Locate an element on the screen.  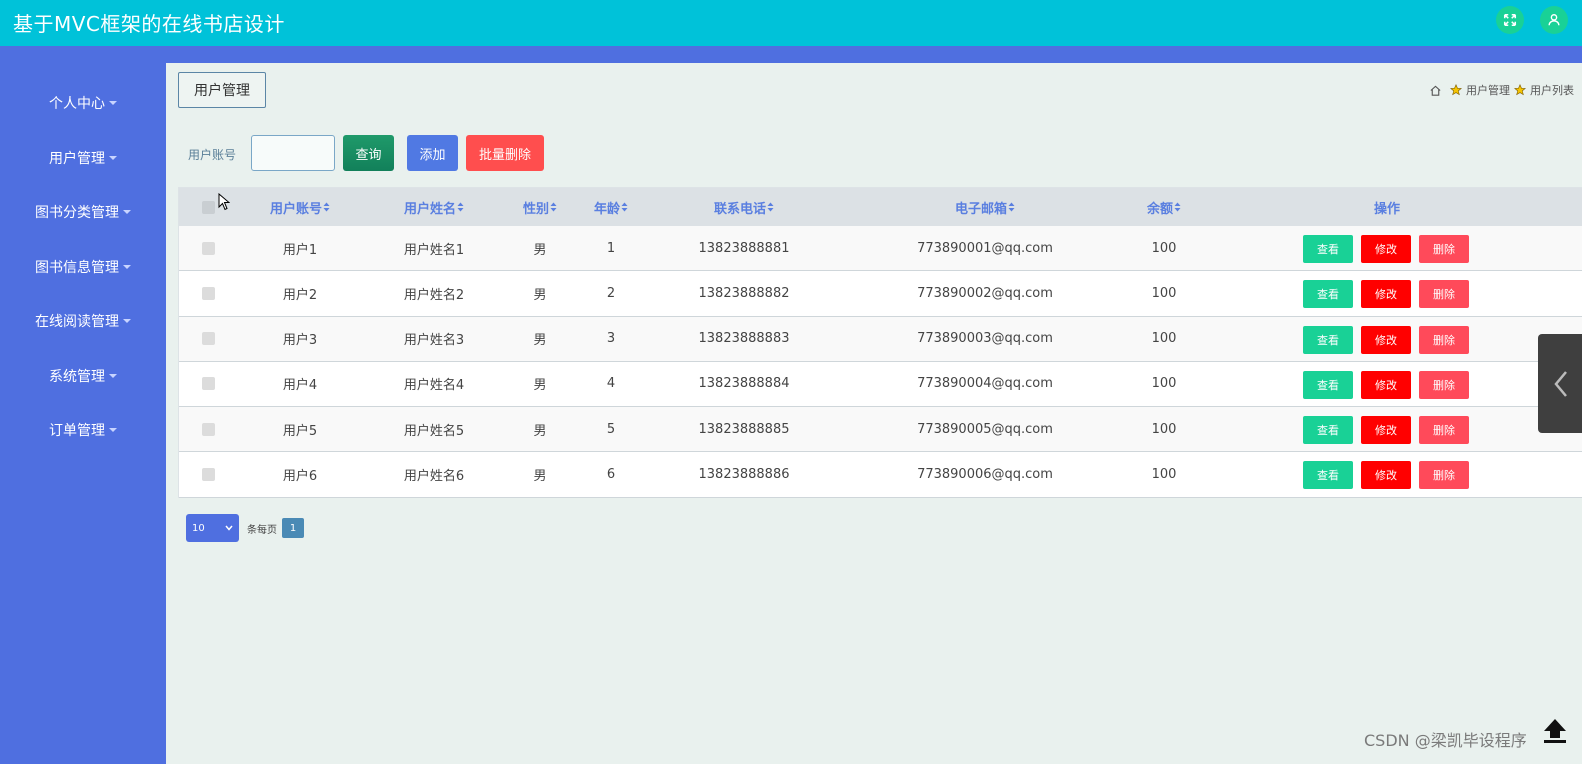
user-button is located at coordinates (1554, 20).